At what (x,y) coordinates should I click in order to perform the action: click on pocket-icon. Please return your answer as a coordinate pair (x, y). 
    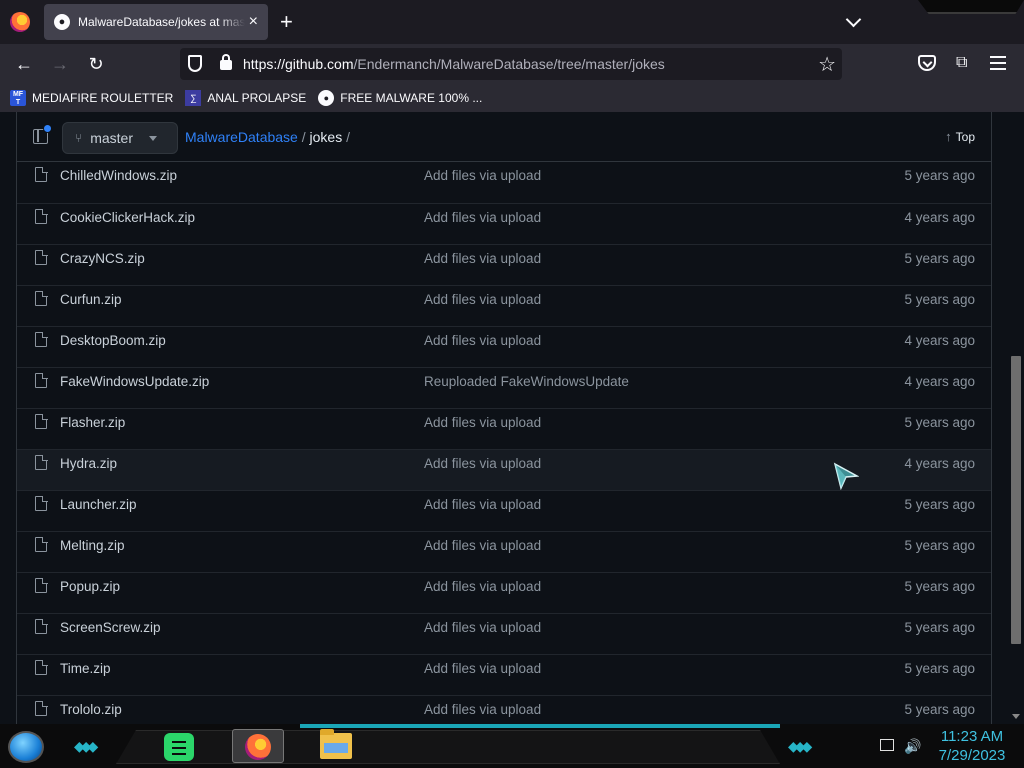
    Looking at the image, I should click on (927, 63).